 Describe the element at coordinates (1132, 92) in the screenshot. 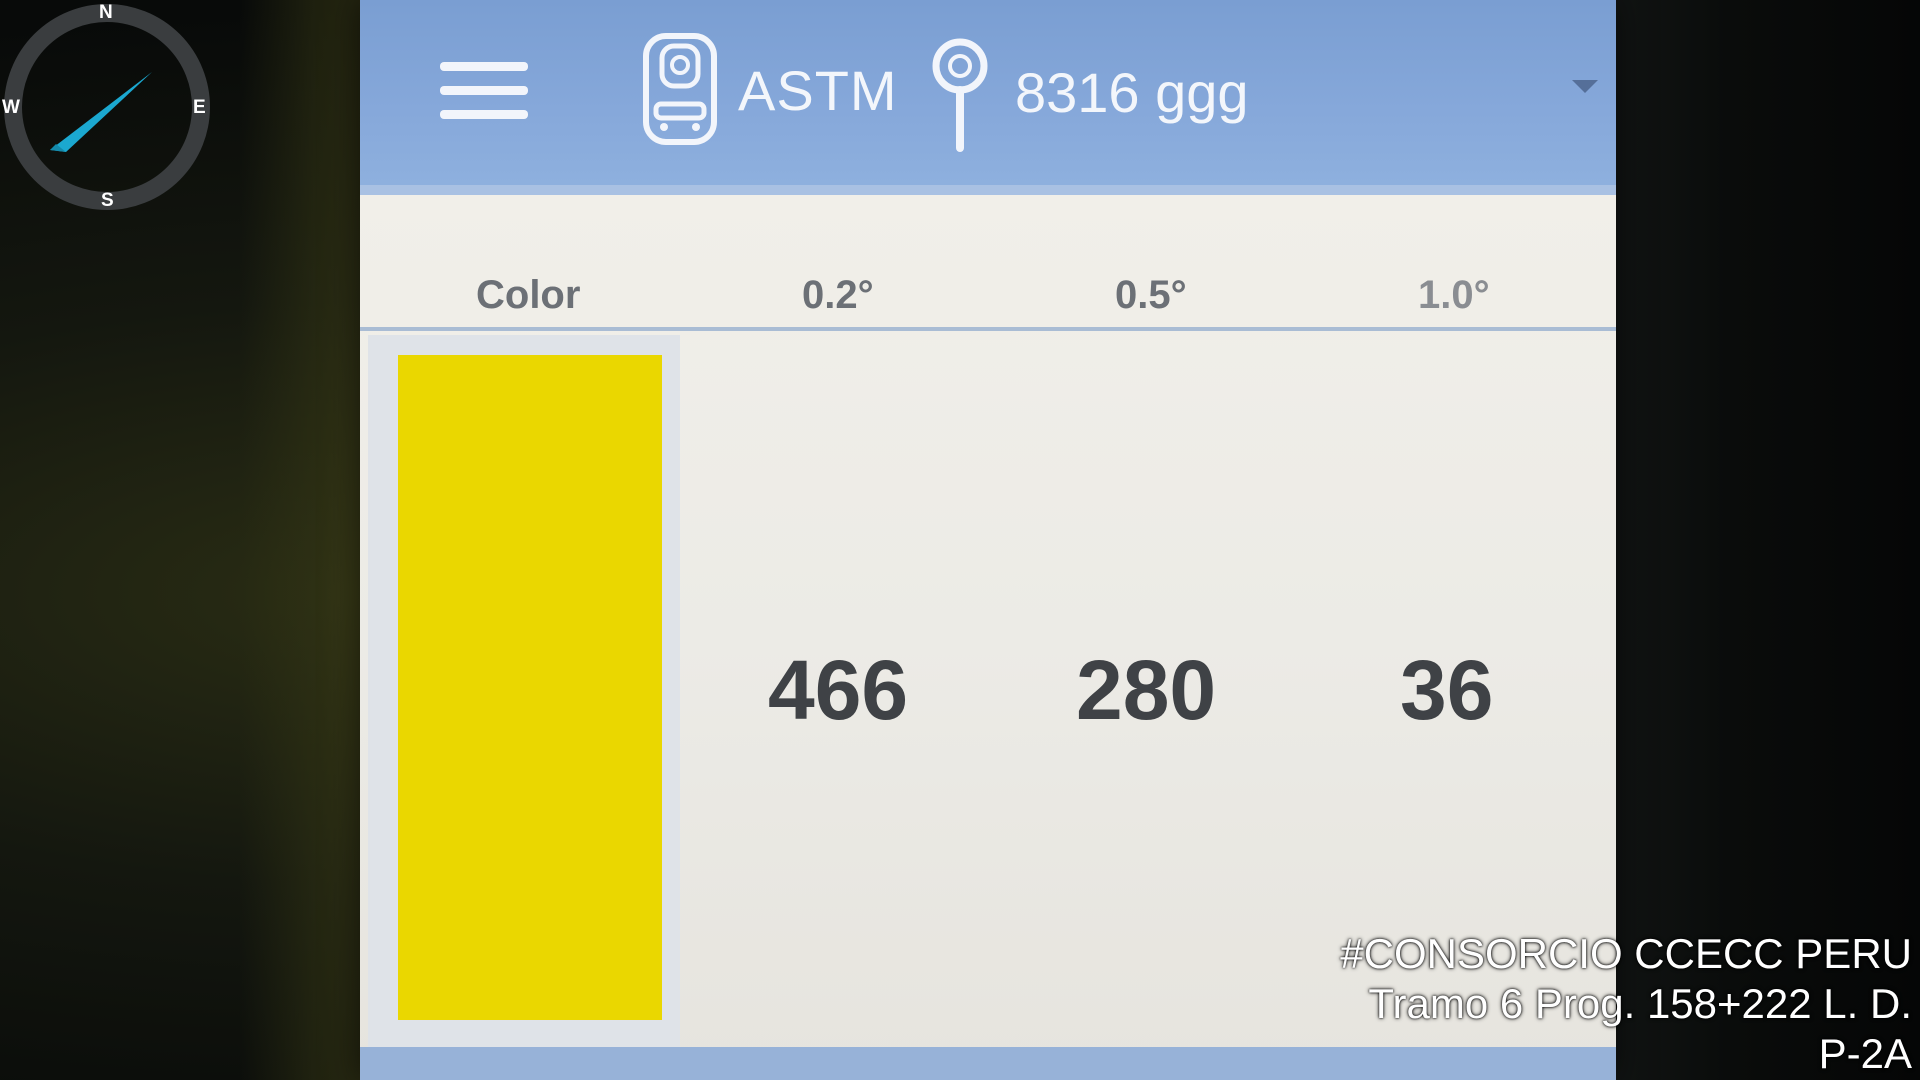

I see `location-label: 8316 ggg` at that location.